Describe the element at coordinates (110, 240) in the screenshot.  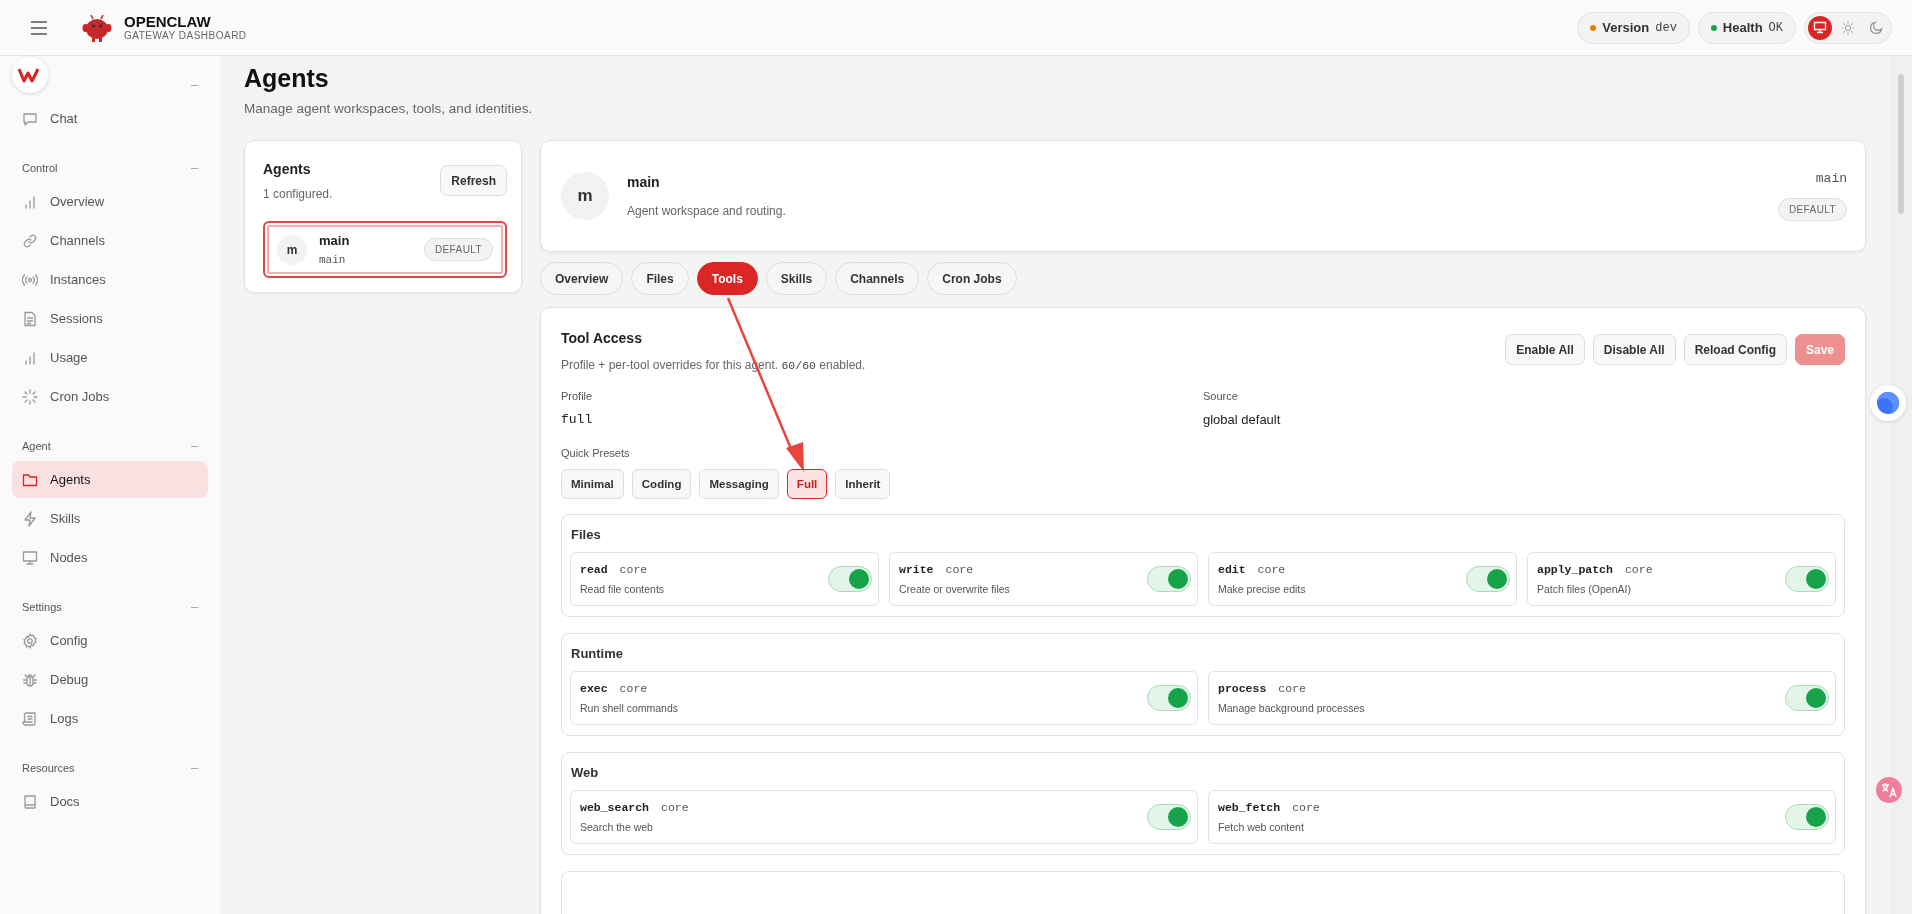
I see `sidebar-item: Channels` at that location.